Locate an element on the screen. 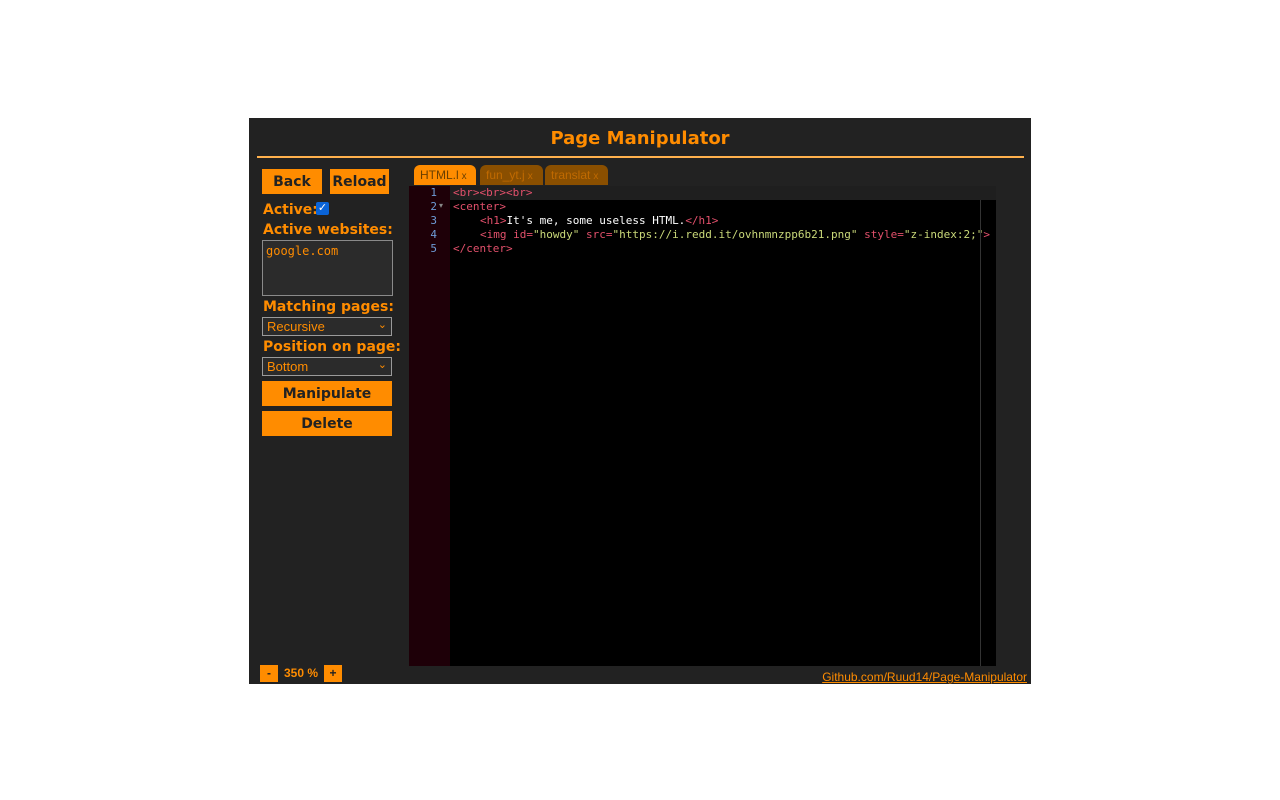  tab-translat: translat x is located at coordinates (576, 175).